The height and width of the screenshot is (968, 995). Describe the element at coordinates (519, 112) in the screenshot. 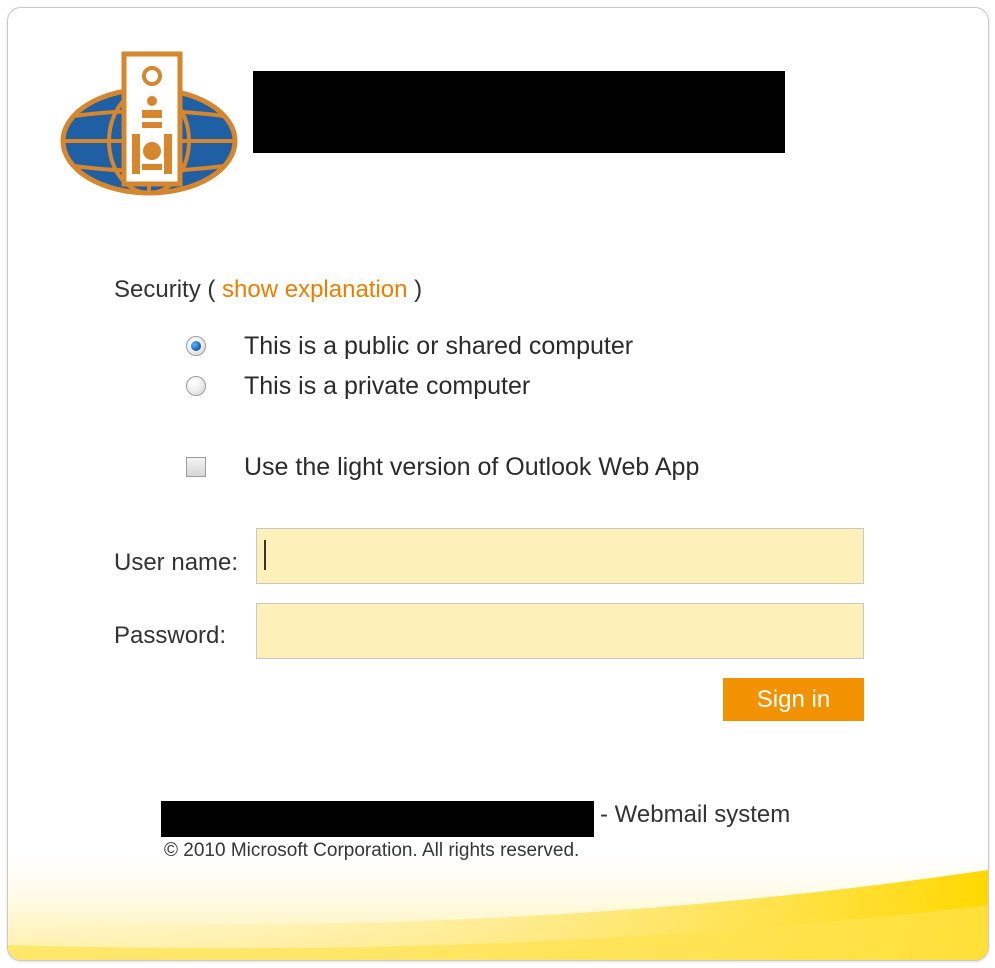

I see `redacted-title-block` at that location.